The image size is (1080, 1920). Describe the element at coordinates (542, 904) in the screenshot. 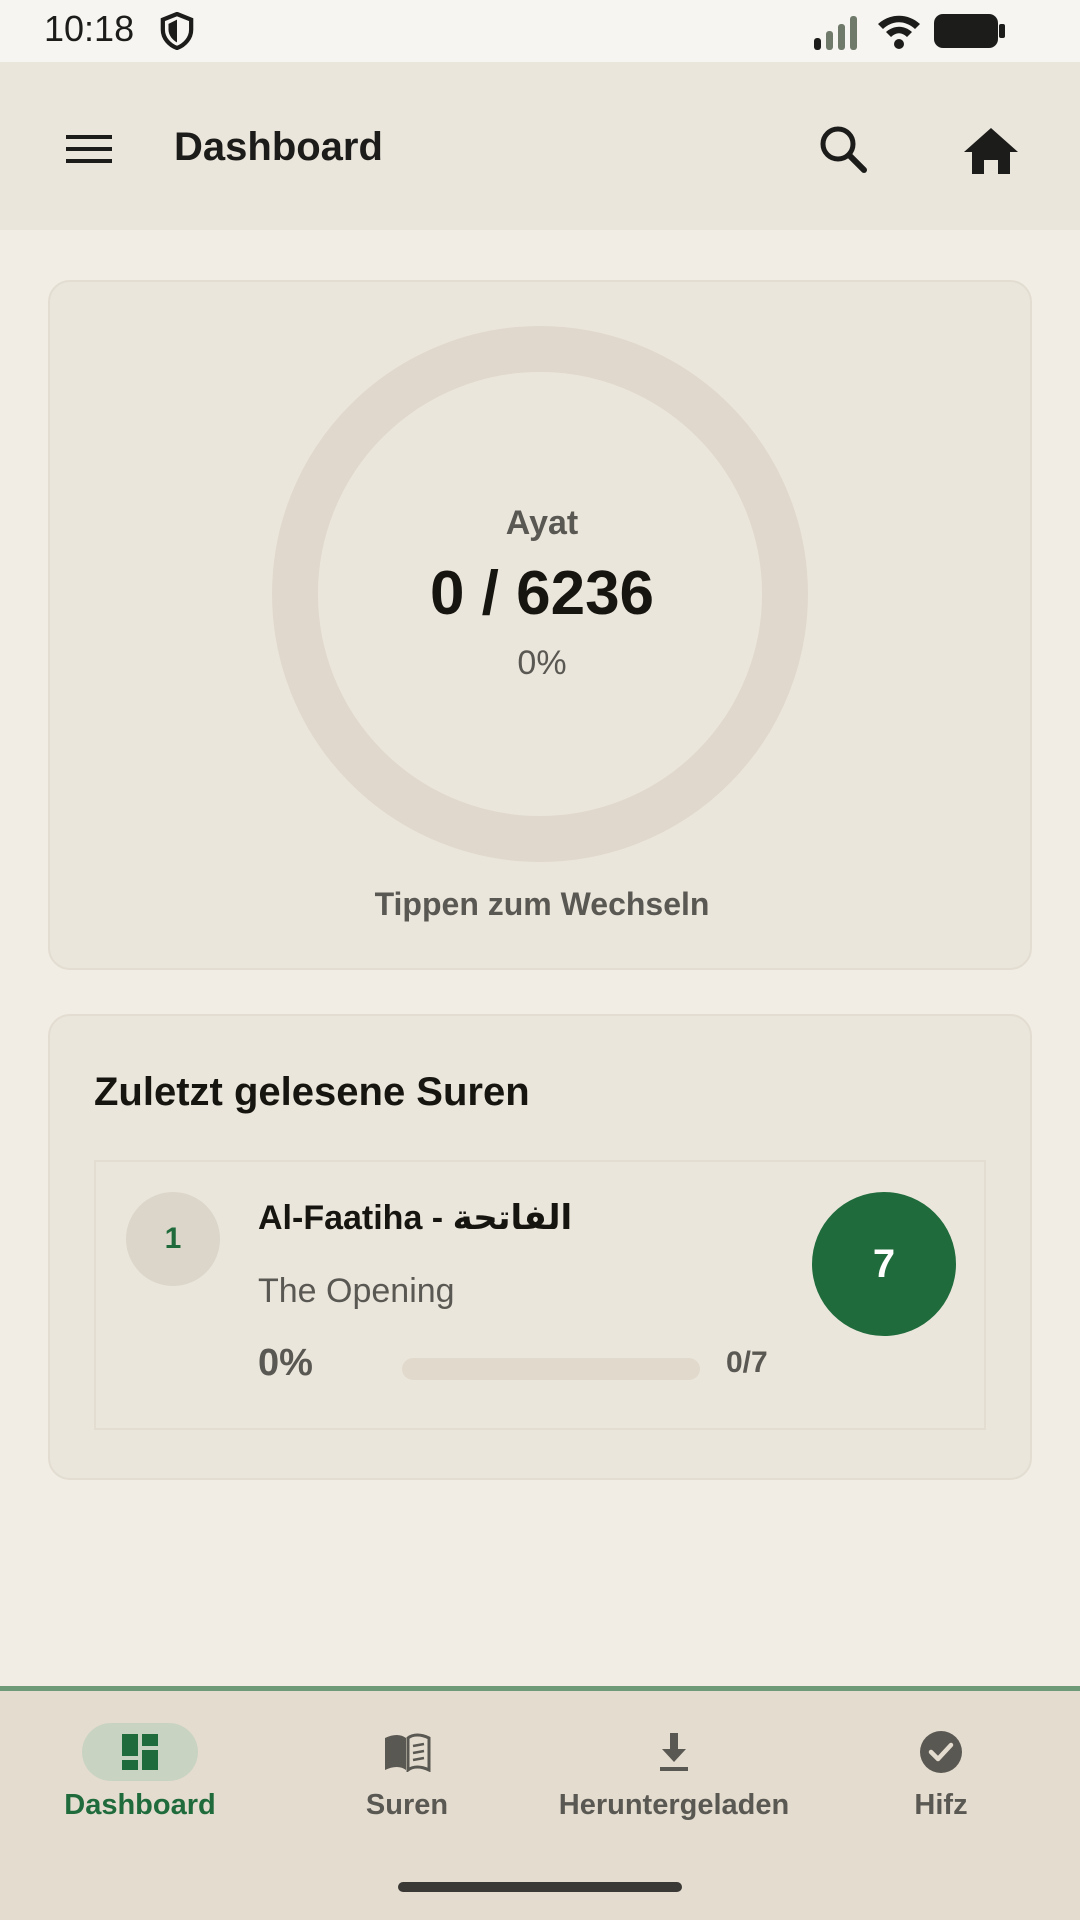

I see `tap-to-switch-hint: Tippen zum Wechseln` at that location.